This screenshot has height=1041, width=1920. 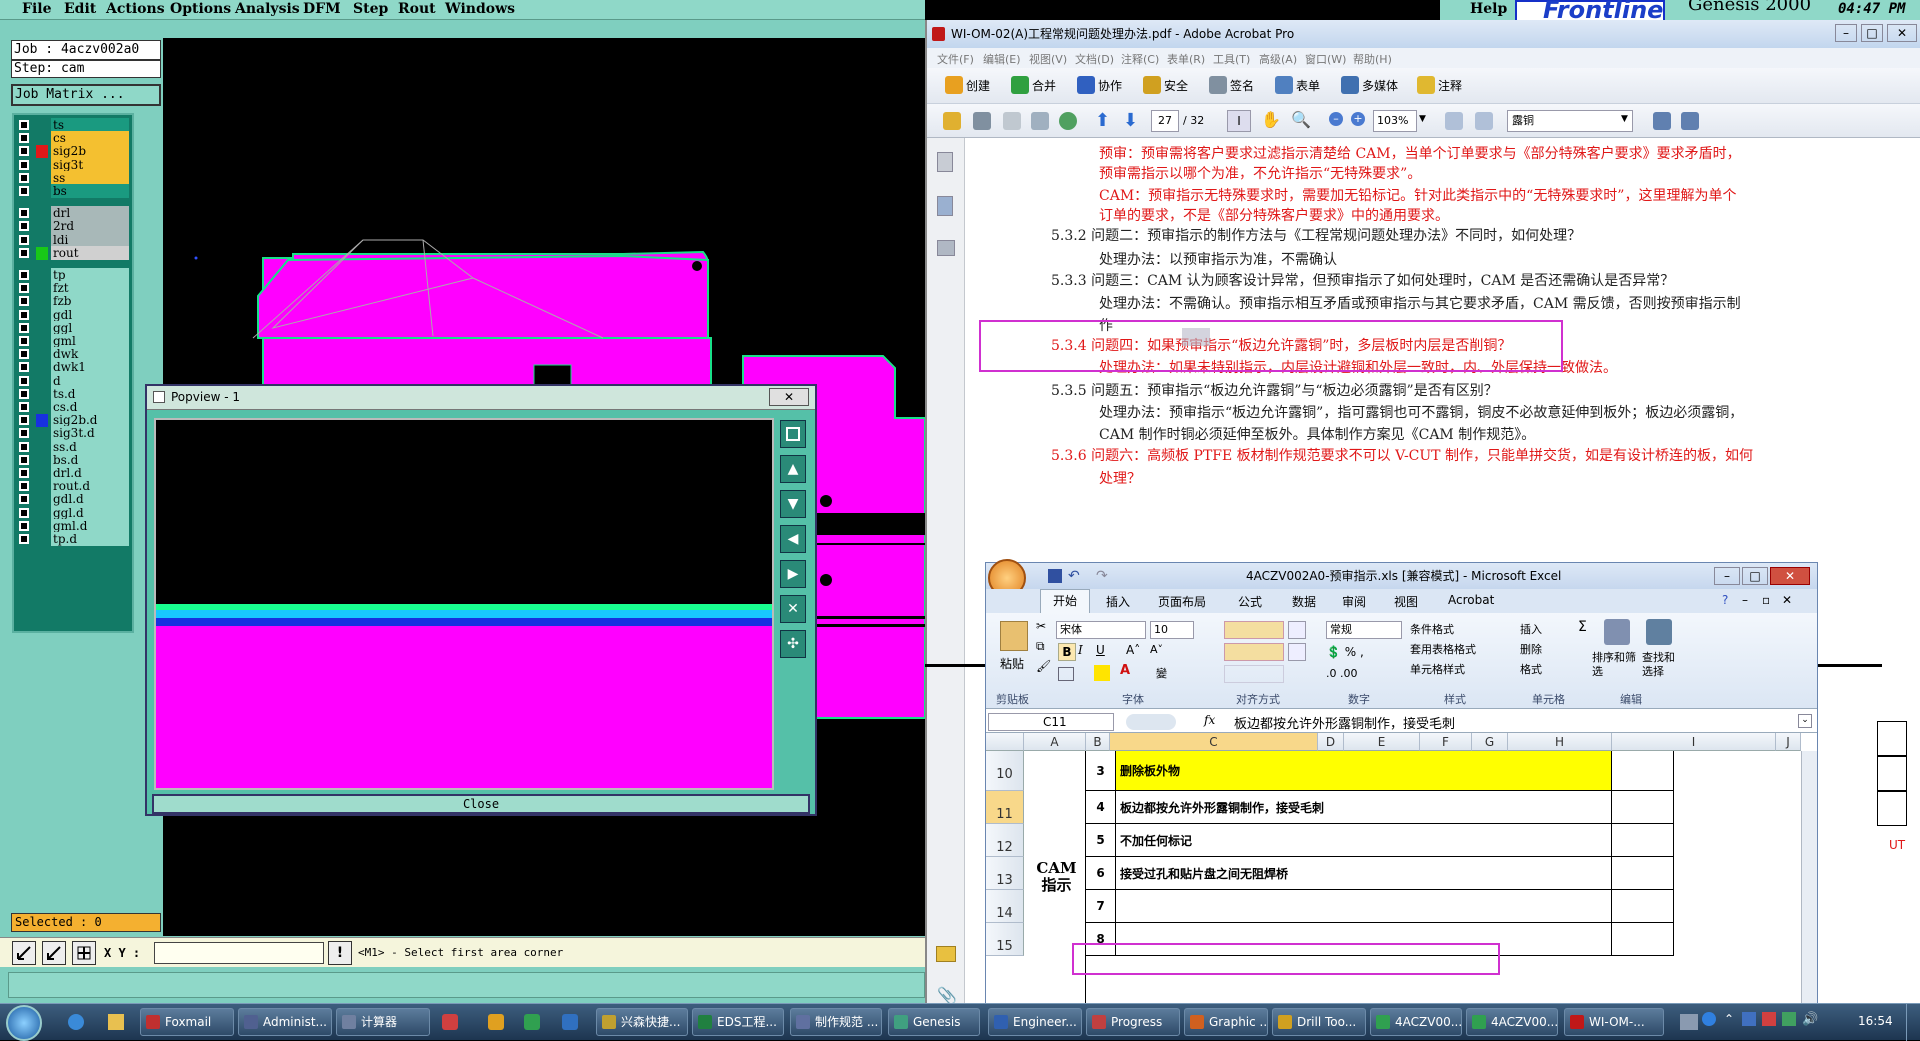 What do you see at coordinates (1301, 119) in the screenshot?
I see `zoom-tool-icon: 🔍` at bounding box center [1301, 119].